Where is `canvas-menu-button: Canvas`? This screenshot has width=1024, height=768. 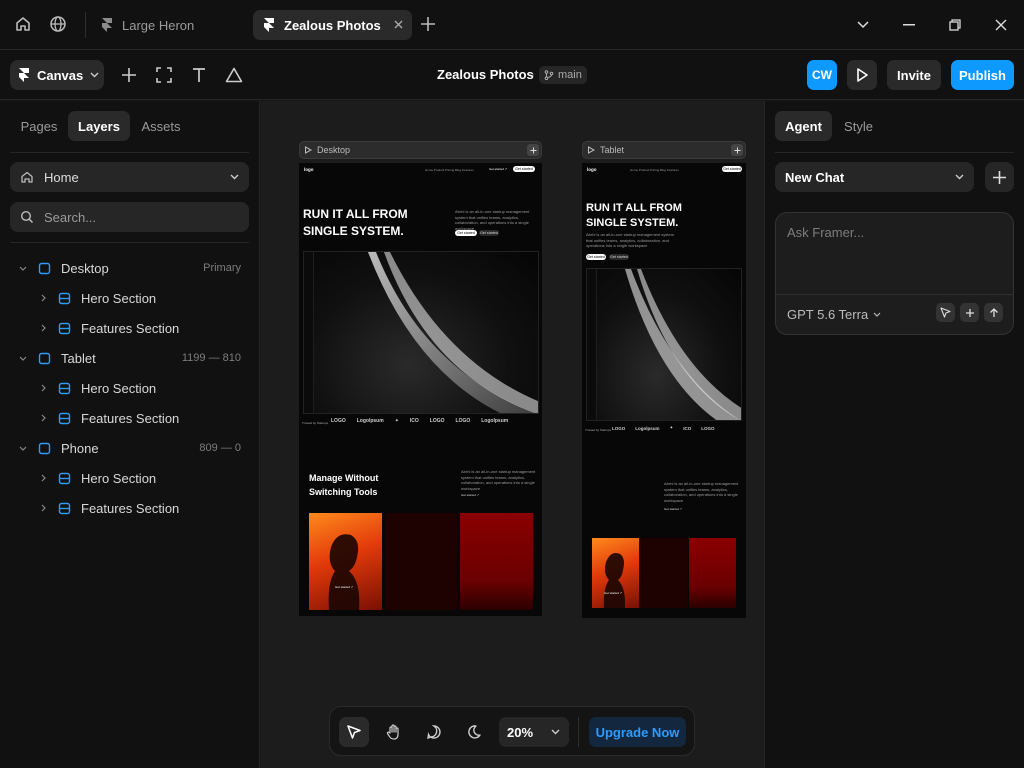
canvas-menu-button: Canvas is located at coordinates (57, 75).